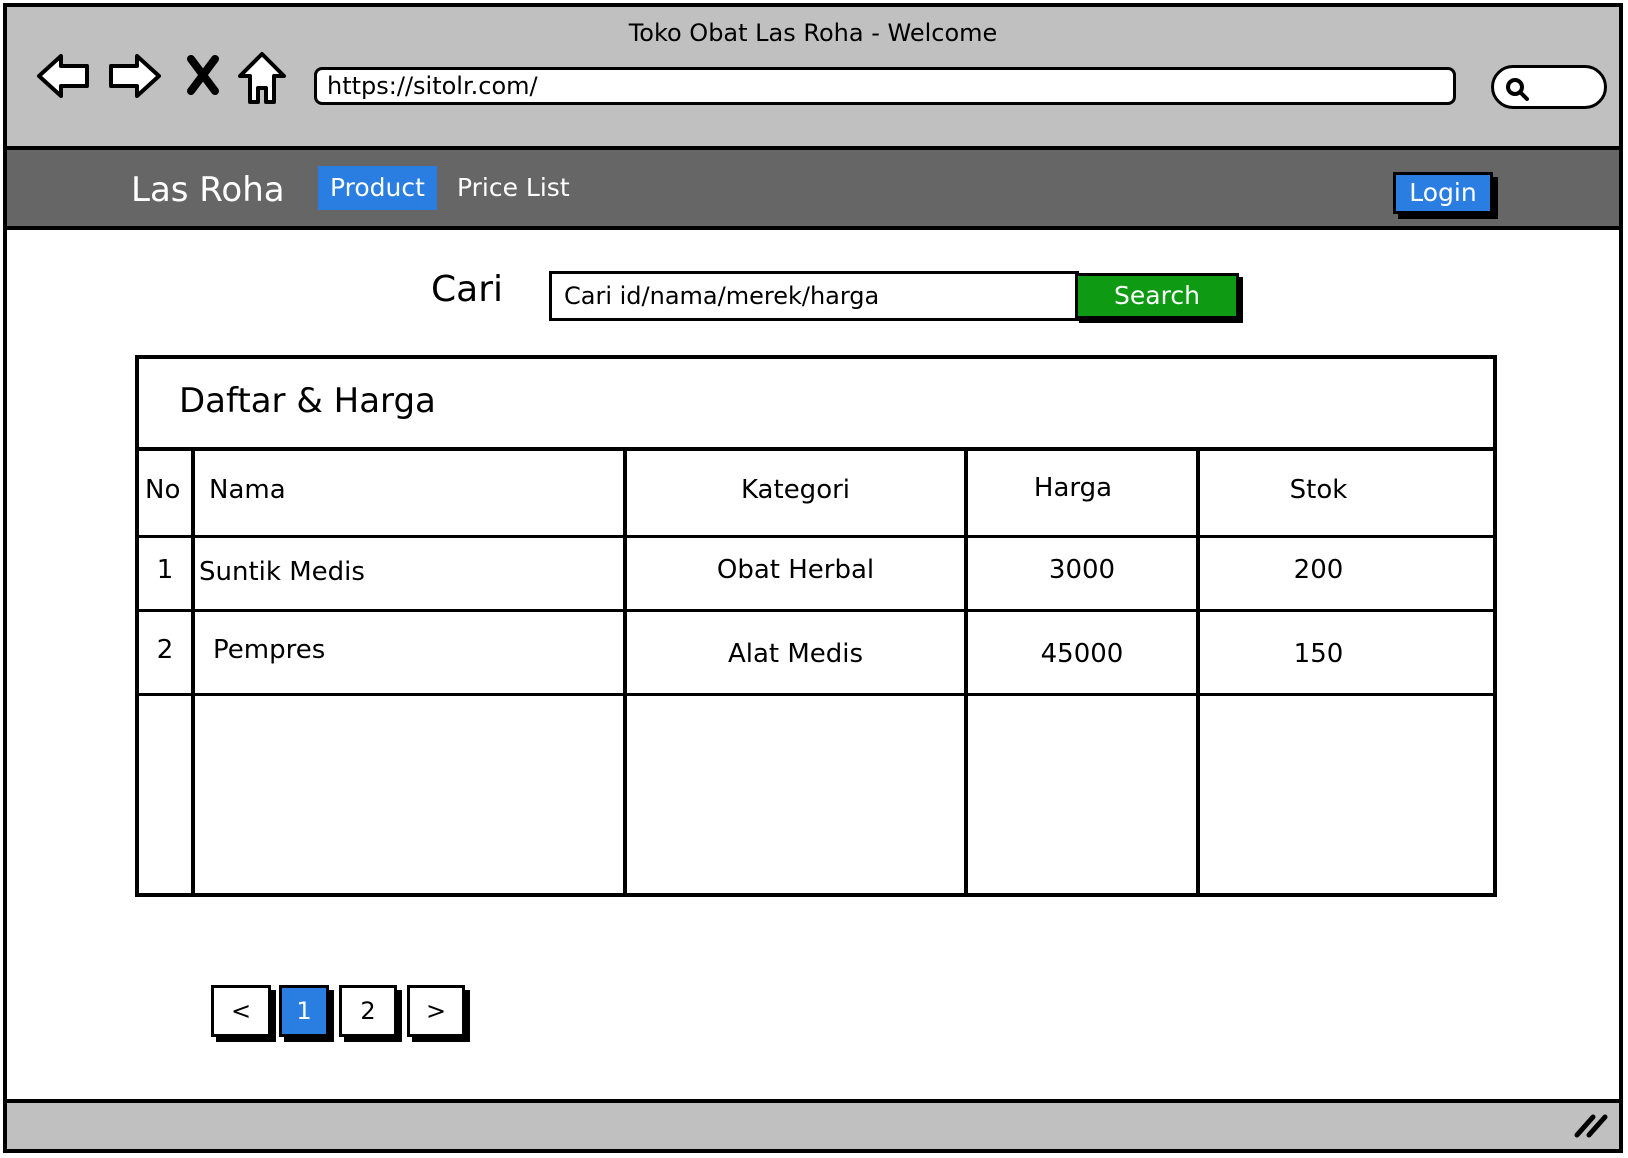  I want to click on back-icon, so click(63, 78).